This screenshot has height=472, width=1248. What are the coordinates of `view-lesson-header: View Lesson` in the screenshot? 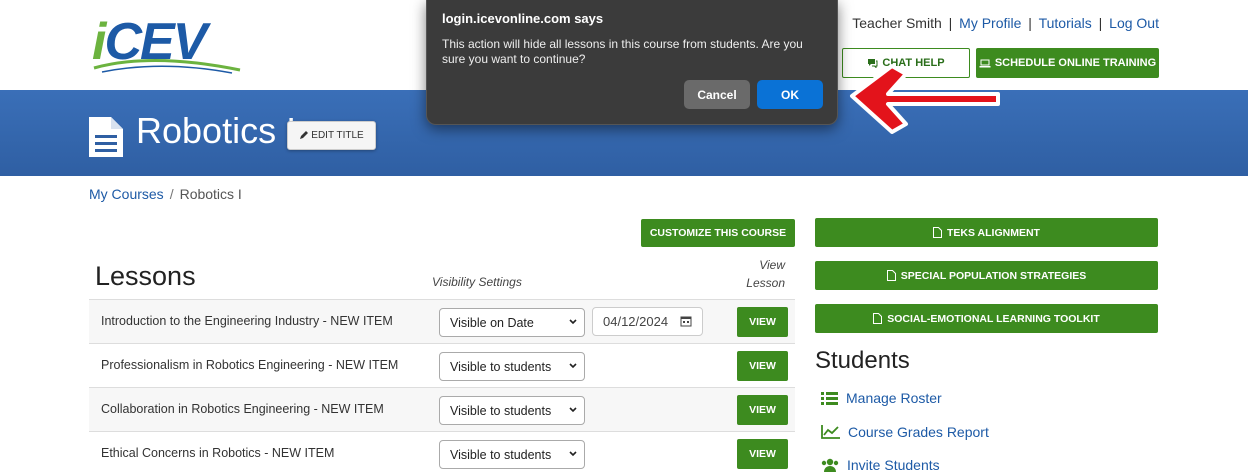 It's located at (765, 274).